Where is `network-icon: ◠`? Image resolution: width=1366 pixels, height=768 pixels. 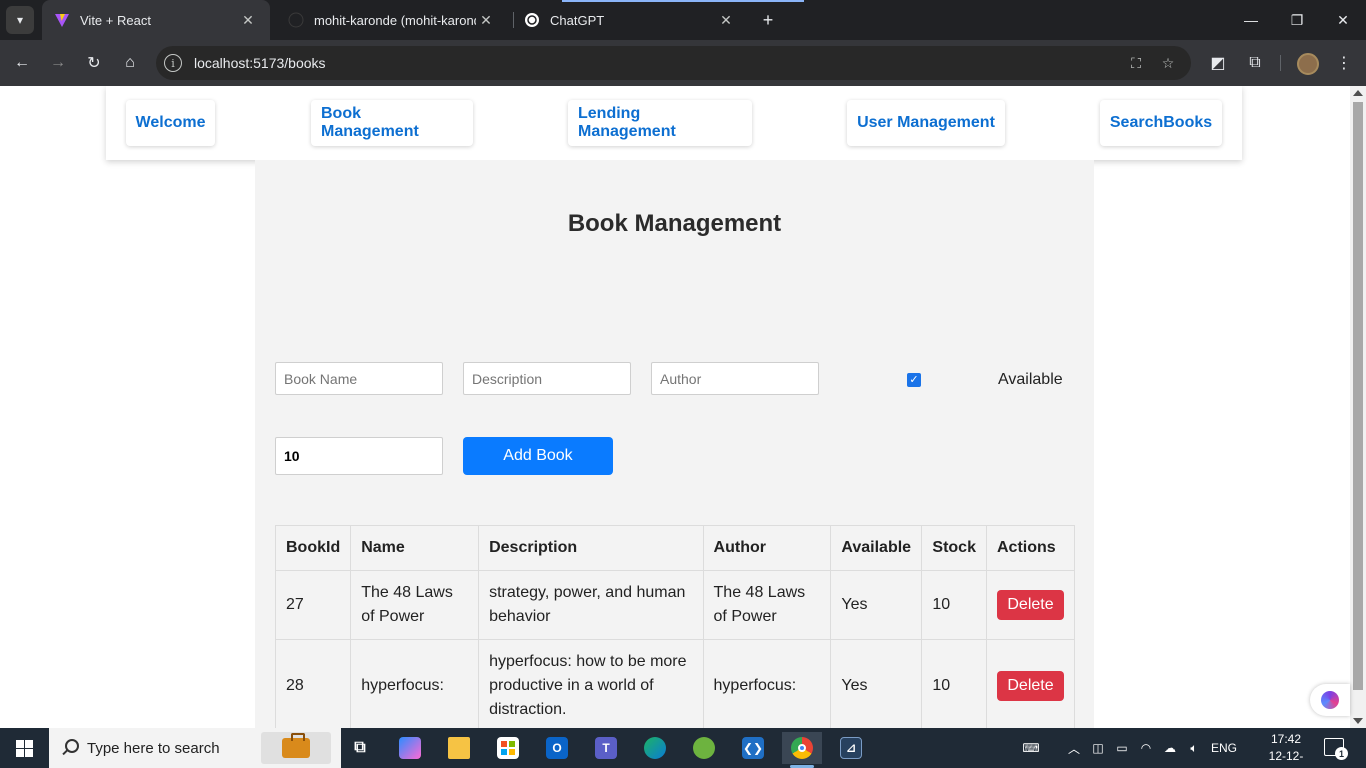
network-icon: ◠ is located at coordinates (1146, 748).